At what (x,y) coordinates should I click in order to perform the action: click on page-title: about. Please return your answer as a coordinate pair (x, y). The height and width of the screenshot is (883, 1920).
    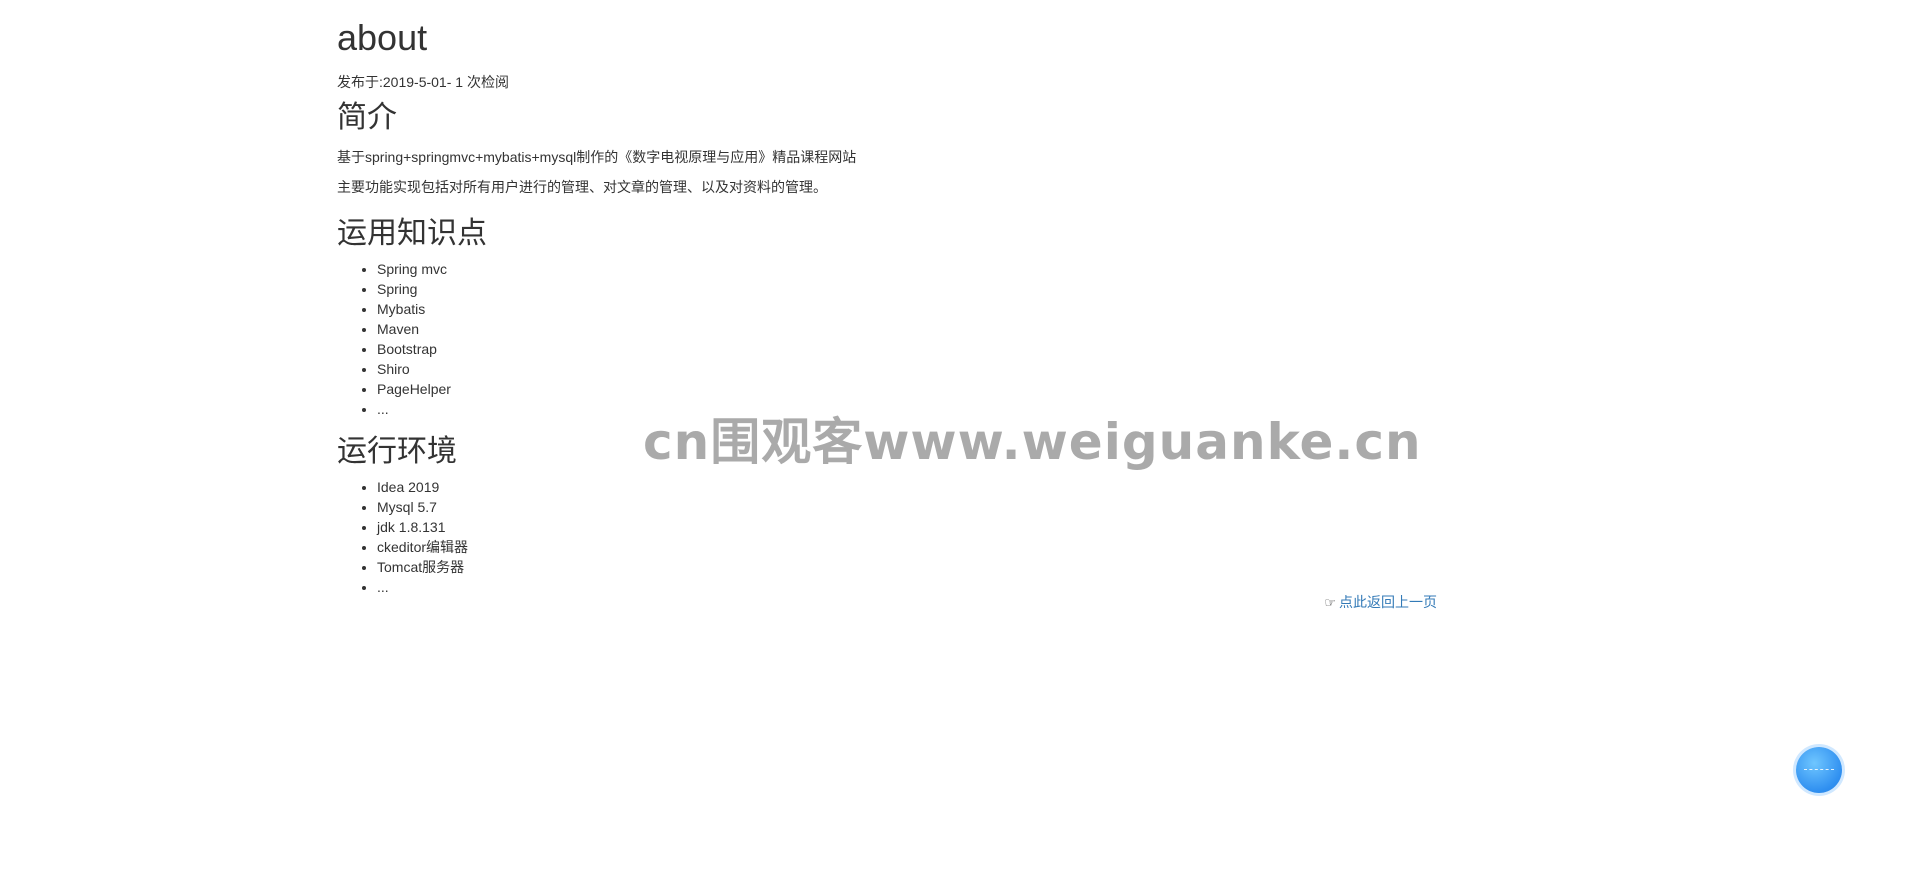
    Looking at the image, I should click on (382, 37).